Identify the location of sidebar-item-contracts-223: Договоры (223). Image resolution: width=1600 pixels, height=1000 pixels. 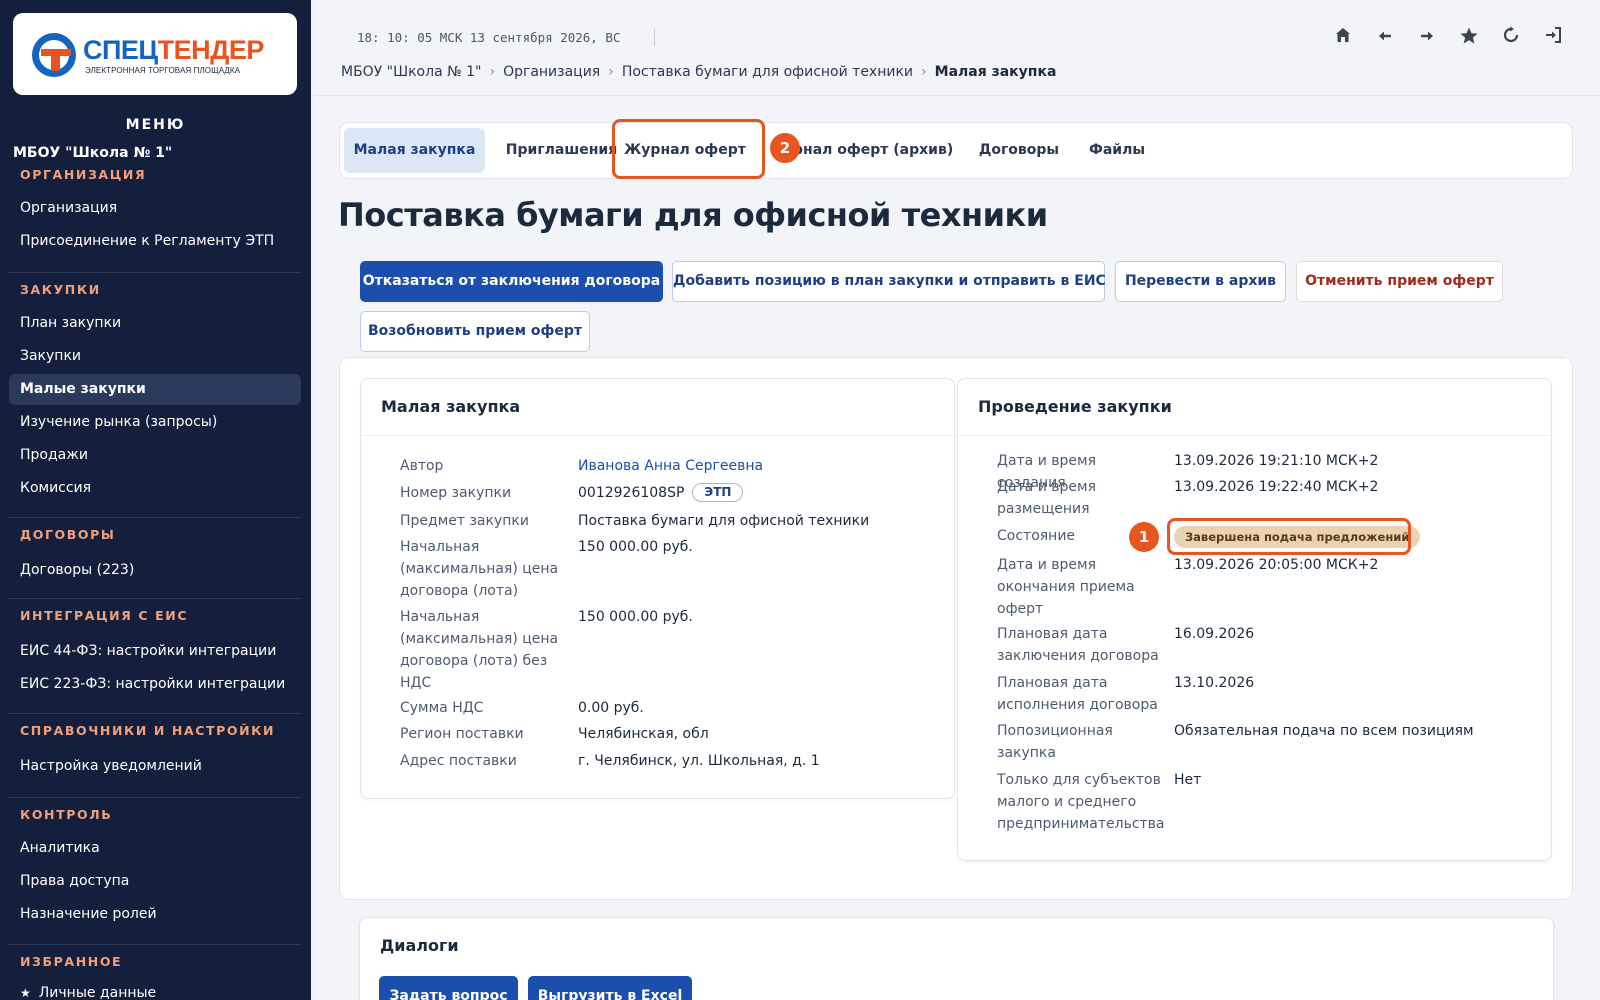
(155, 570).